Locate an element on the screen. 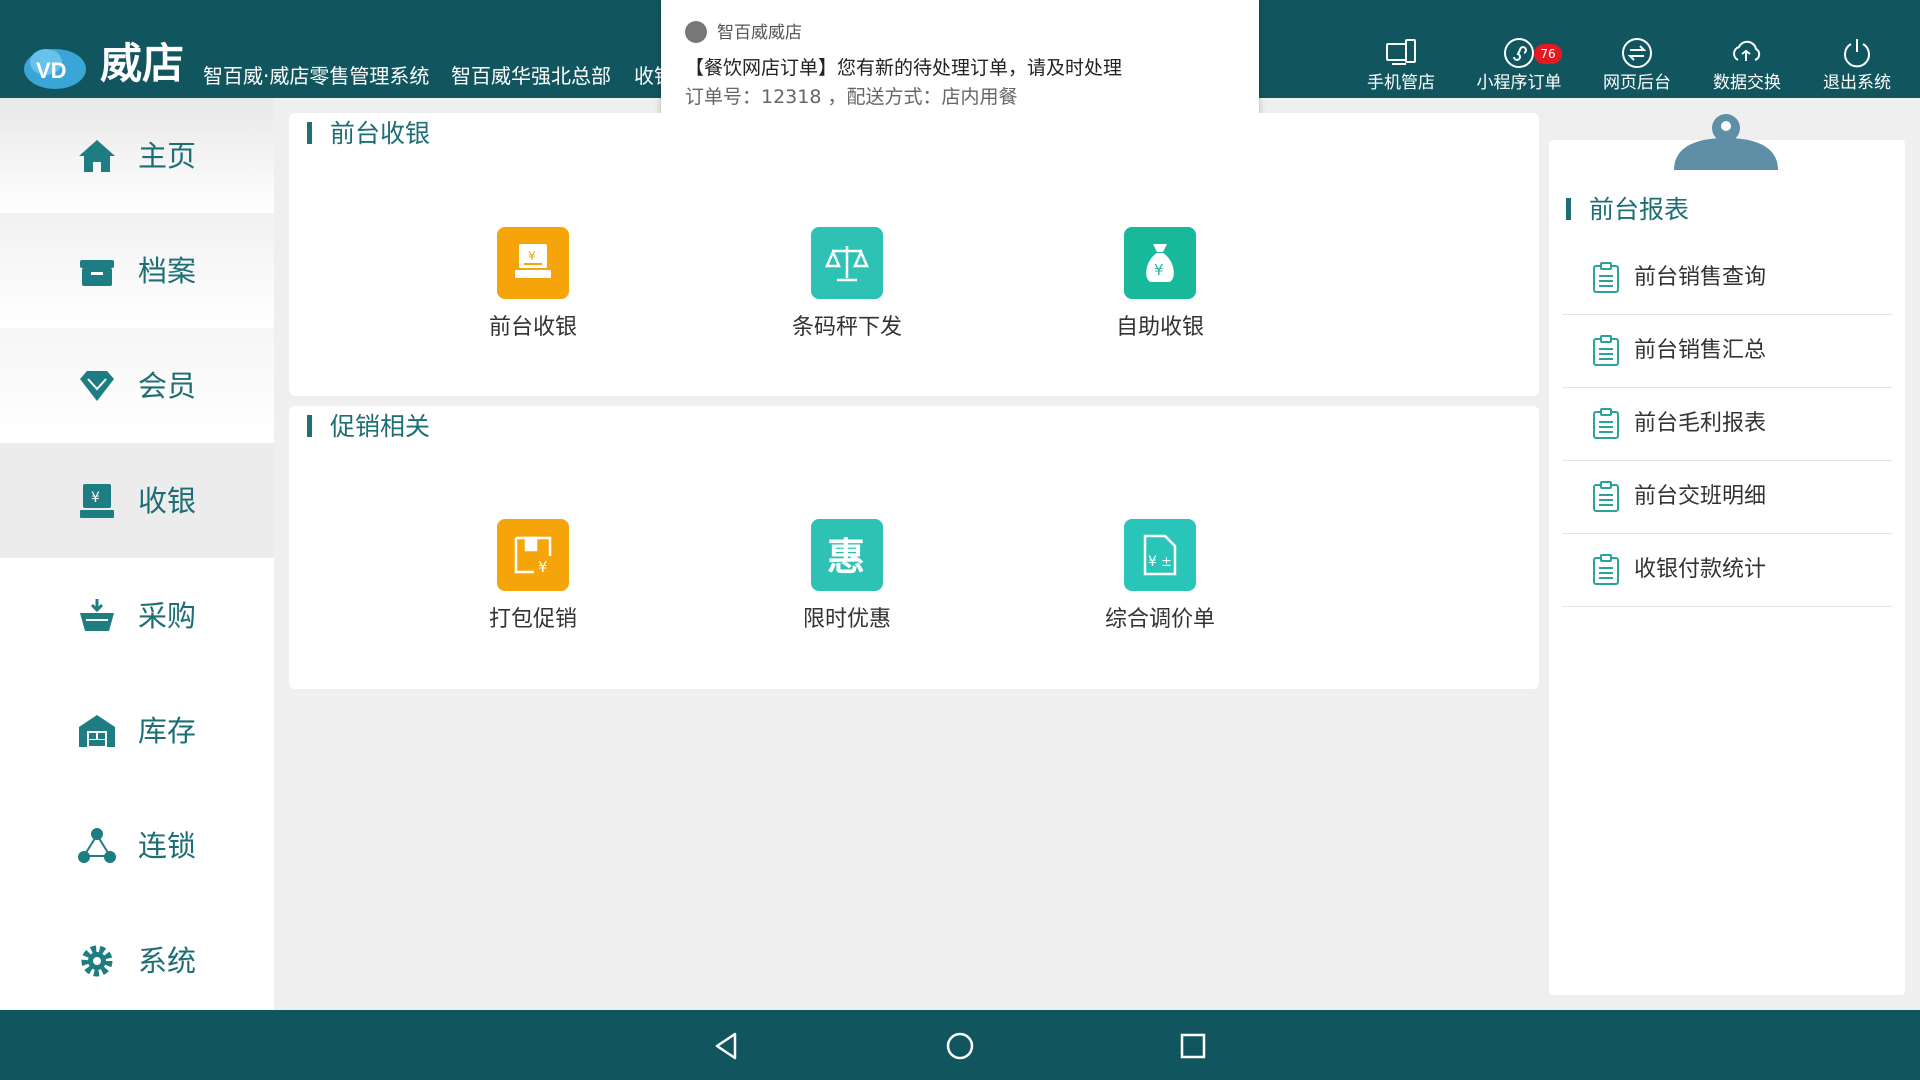  brand-name: 威店 is located at coordinates (142, 63).